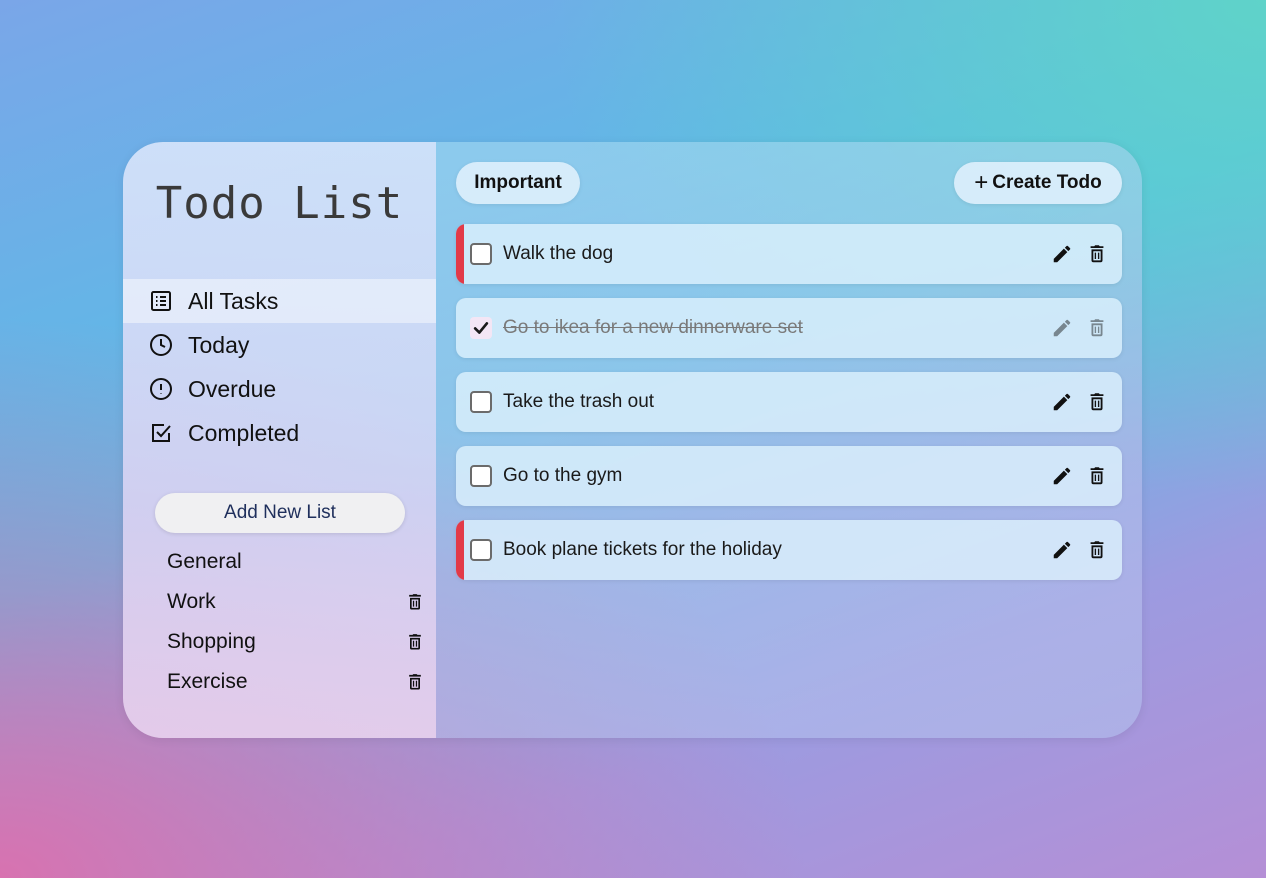 This screenshot has height=878, width=1266. What do you see at coordinates (232, 388) in the screenshot?
I see `nav-label: Overdue` at bounding box center [232, 388].